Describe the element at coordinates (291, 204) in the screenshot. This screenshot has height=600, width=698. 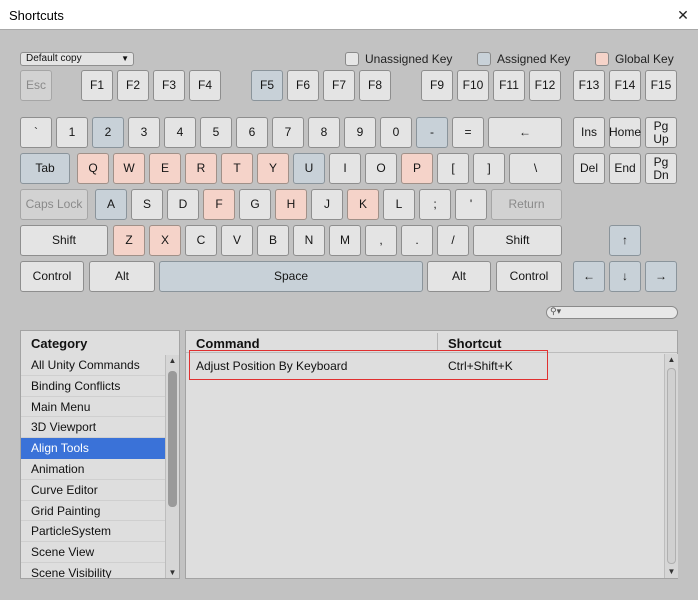
I see `key-home-6: H` at that location.